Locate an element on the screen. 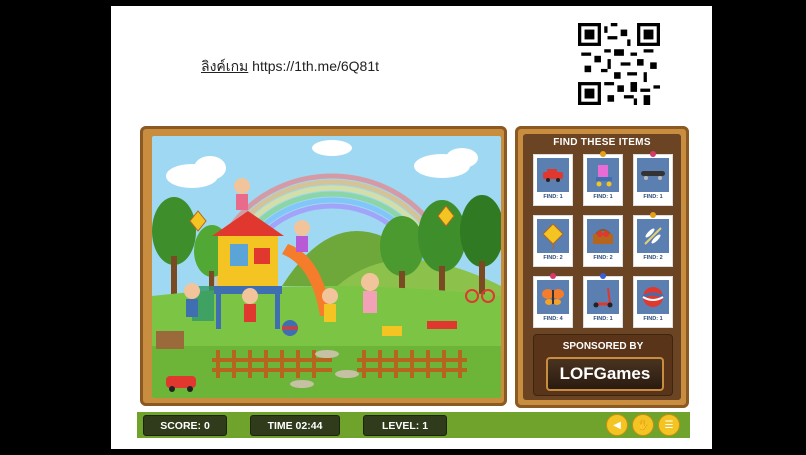  hand-icon: ✋ is located at coordinates (643, 425).